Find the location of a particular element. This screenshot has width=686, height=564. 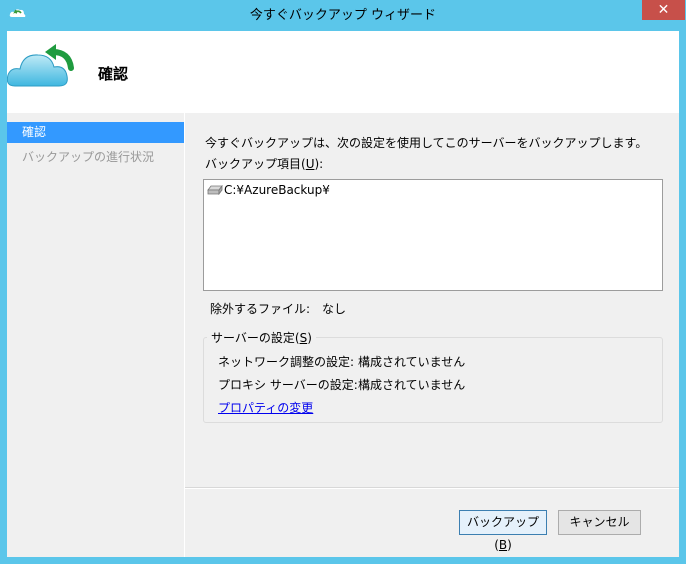

close-button: ✕ is located at coordinates (663, 10).